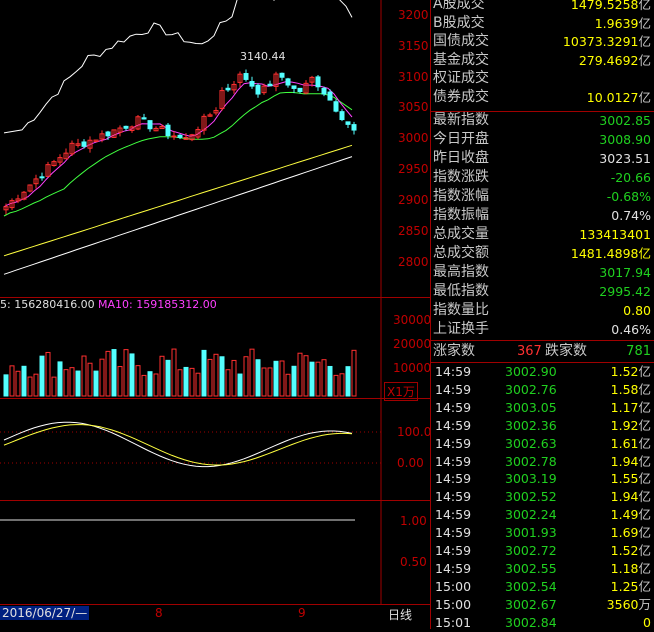 This screenshot has width=654, height=632. I want to click on quote-value: 0.80, so click(637, 310).